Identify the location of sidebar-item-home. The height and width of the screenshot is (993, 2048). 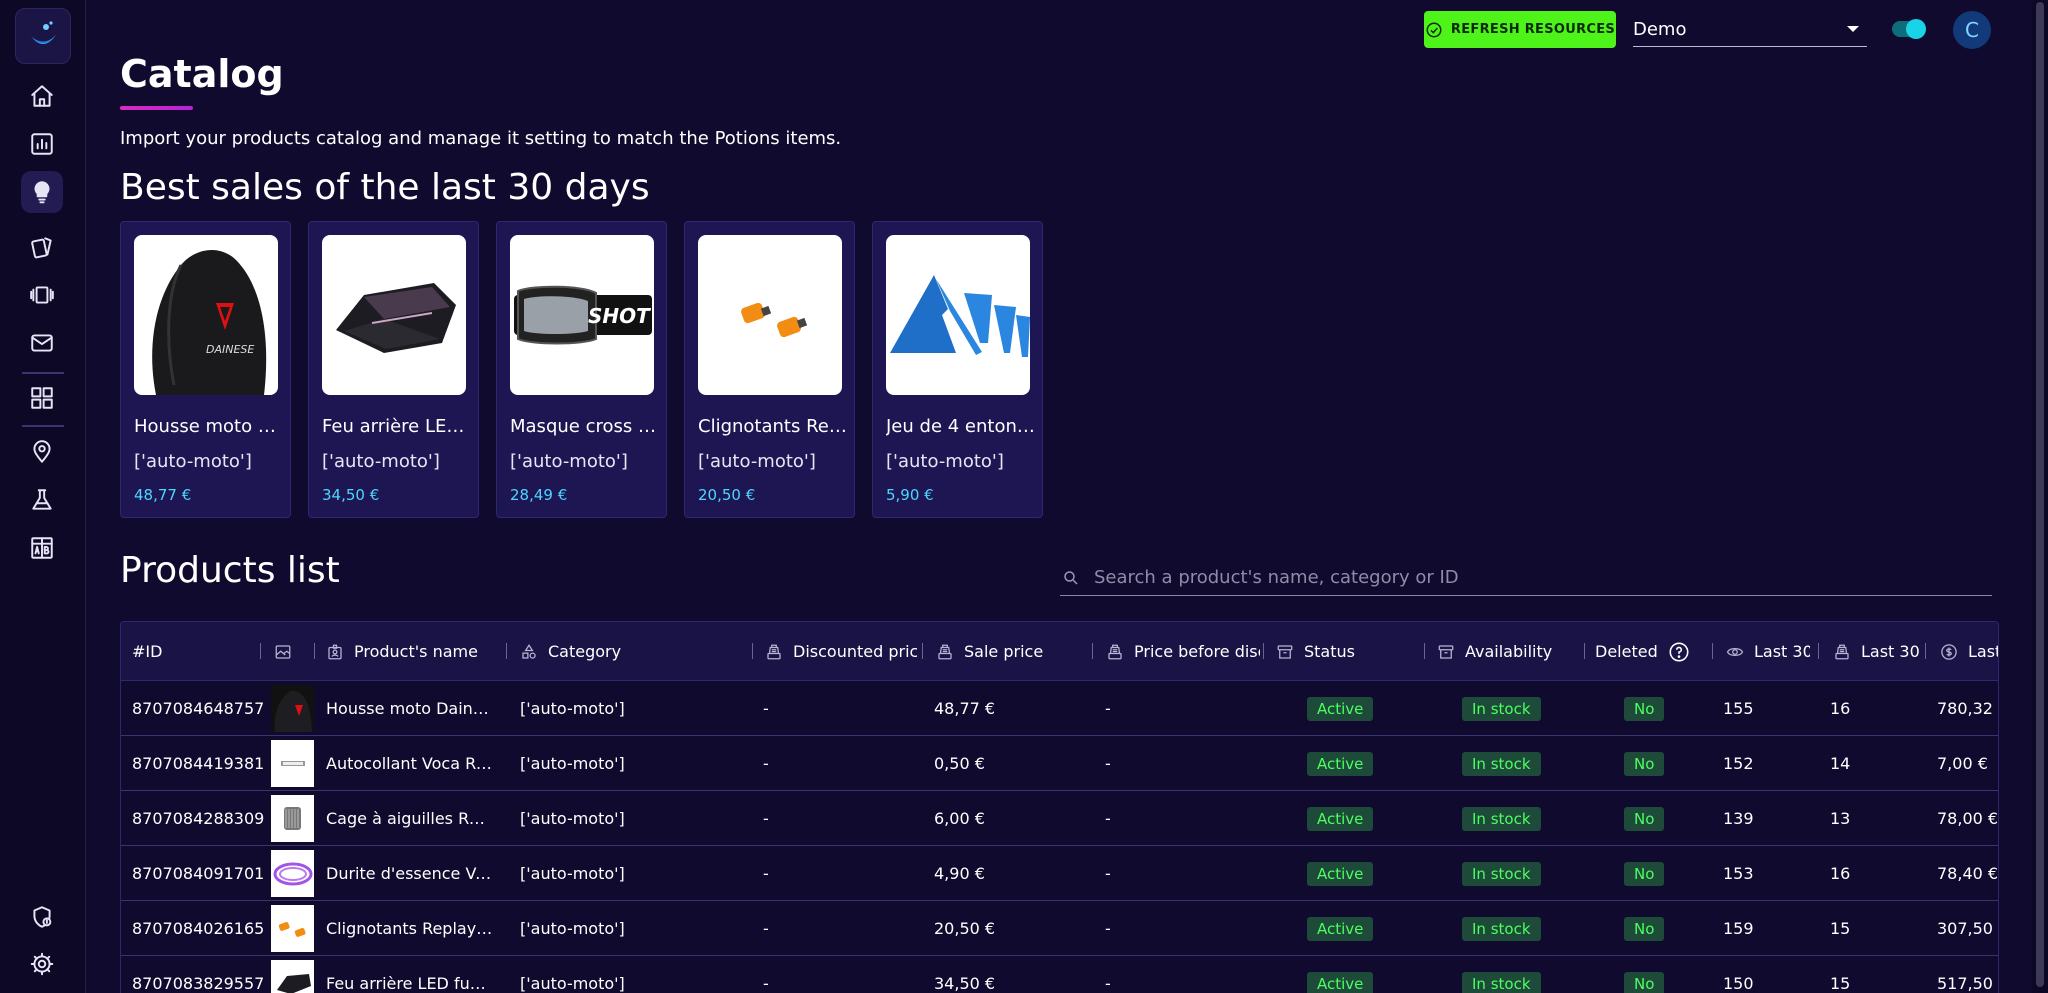
(42, 96).